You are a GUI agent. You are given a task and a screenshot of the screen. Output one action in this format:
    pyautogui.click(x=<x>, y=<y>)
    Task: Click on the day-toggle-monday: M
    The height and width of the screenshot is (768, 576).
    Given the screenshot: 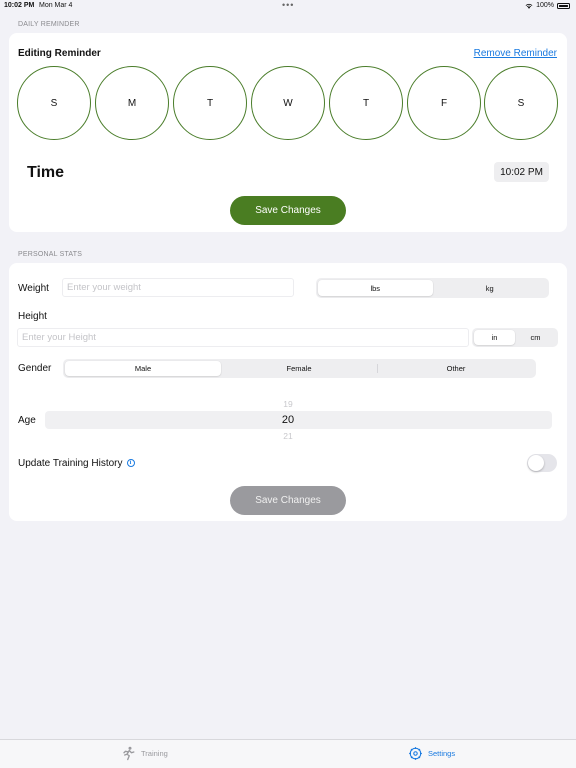 What is the action you would take?
    pyautogui.click(x=132, y=103)
    